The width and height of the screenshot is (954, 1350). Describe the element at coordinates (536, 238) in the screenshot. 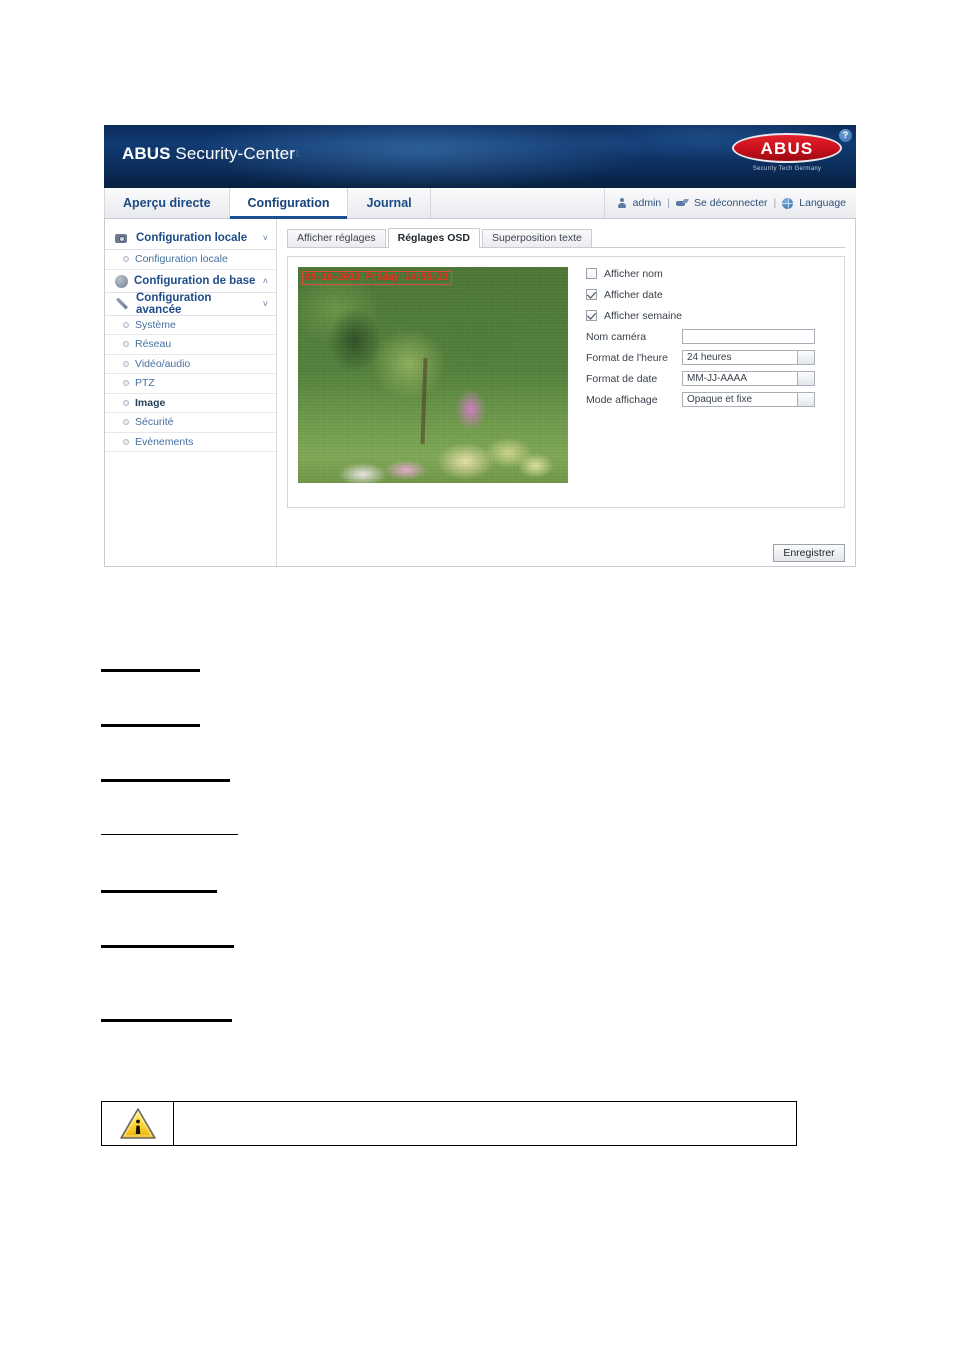

I see `tab-superposition-texte: Superposition texte` at that location.